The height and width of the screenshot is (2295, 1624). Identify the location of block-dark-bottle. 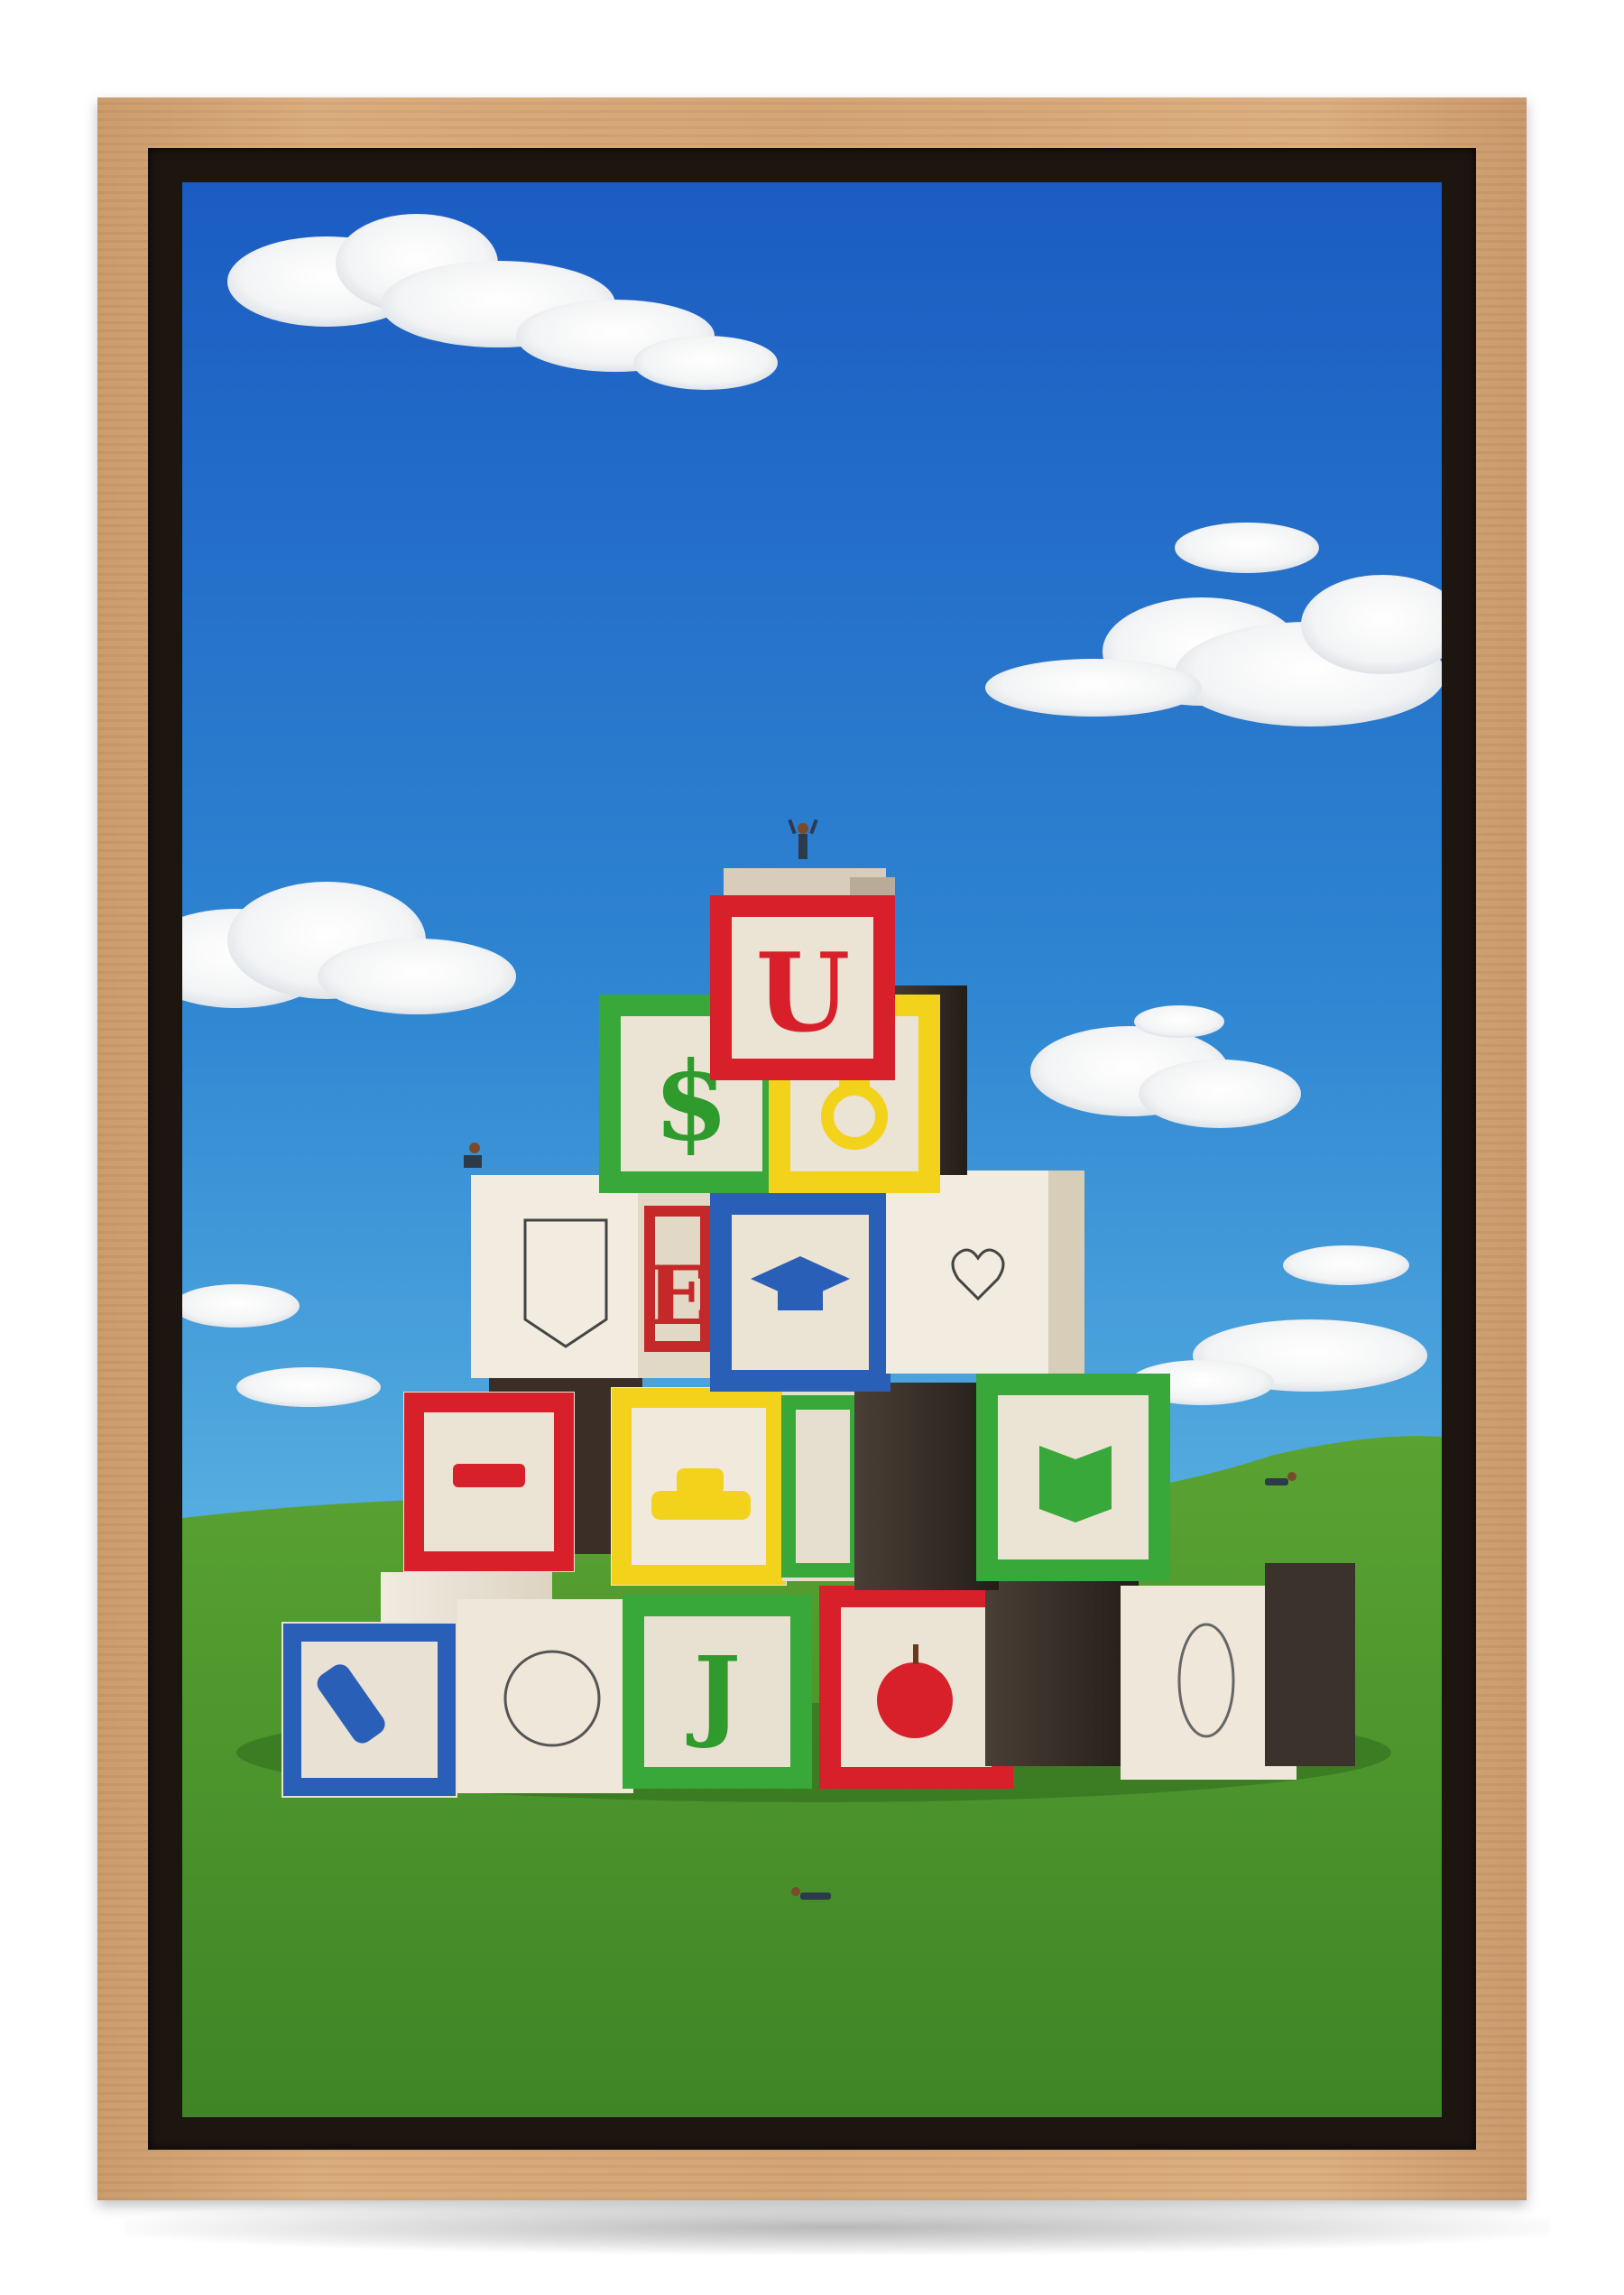
(1062, 1671).